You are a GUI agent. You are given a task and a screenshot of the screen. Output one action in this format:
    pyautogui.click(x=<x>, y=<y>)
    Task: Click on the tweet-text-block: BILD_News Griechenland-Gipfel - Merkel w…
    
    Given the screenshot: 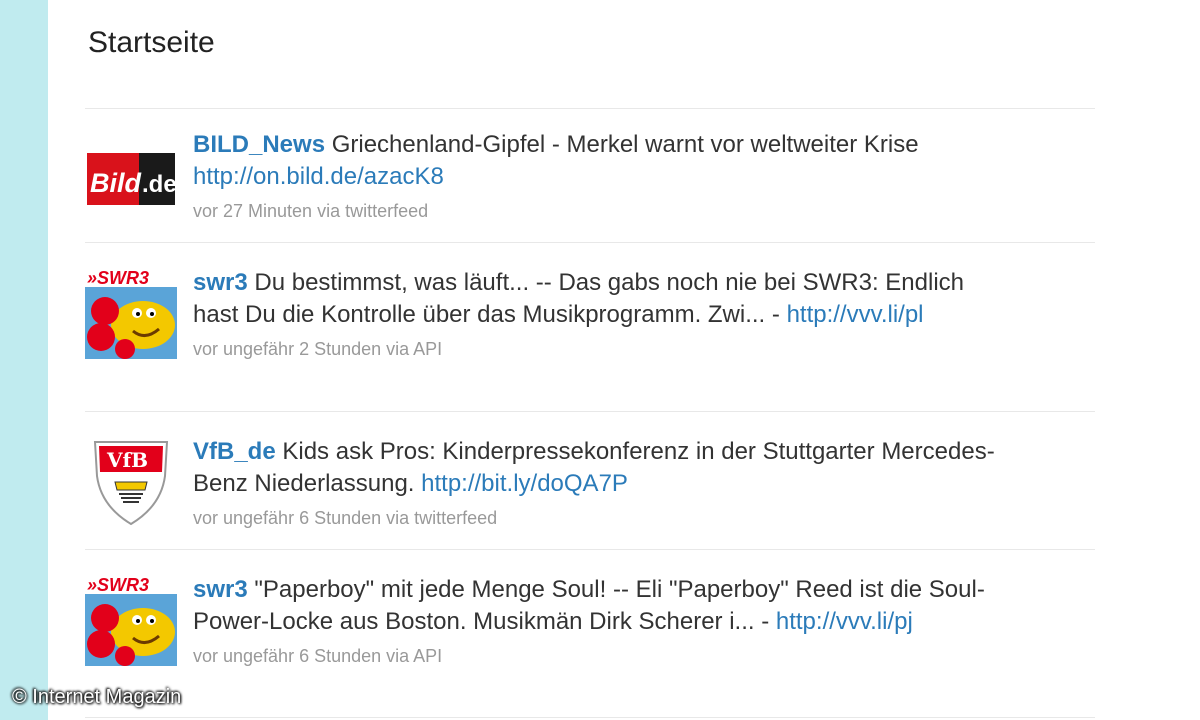 What is the action you would take?
    pyautogui.click(x=603, y=161)
    